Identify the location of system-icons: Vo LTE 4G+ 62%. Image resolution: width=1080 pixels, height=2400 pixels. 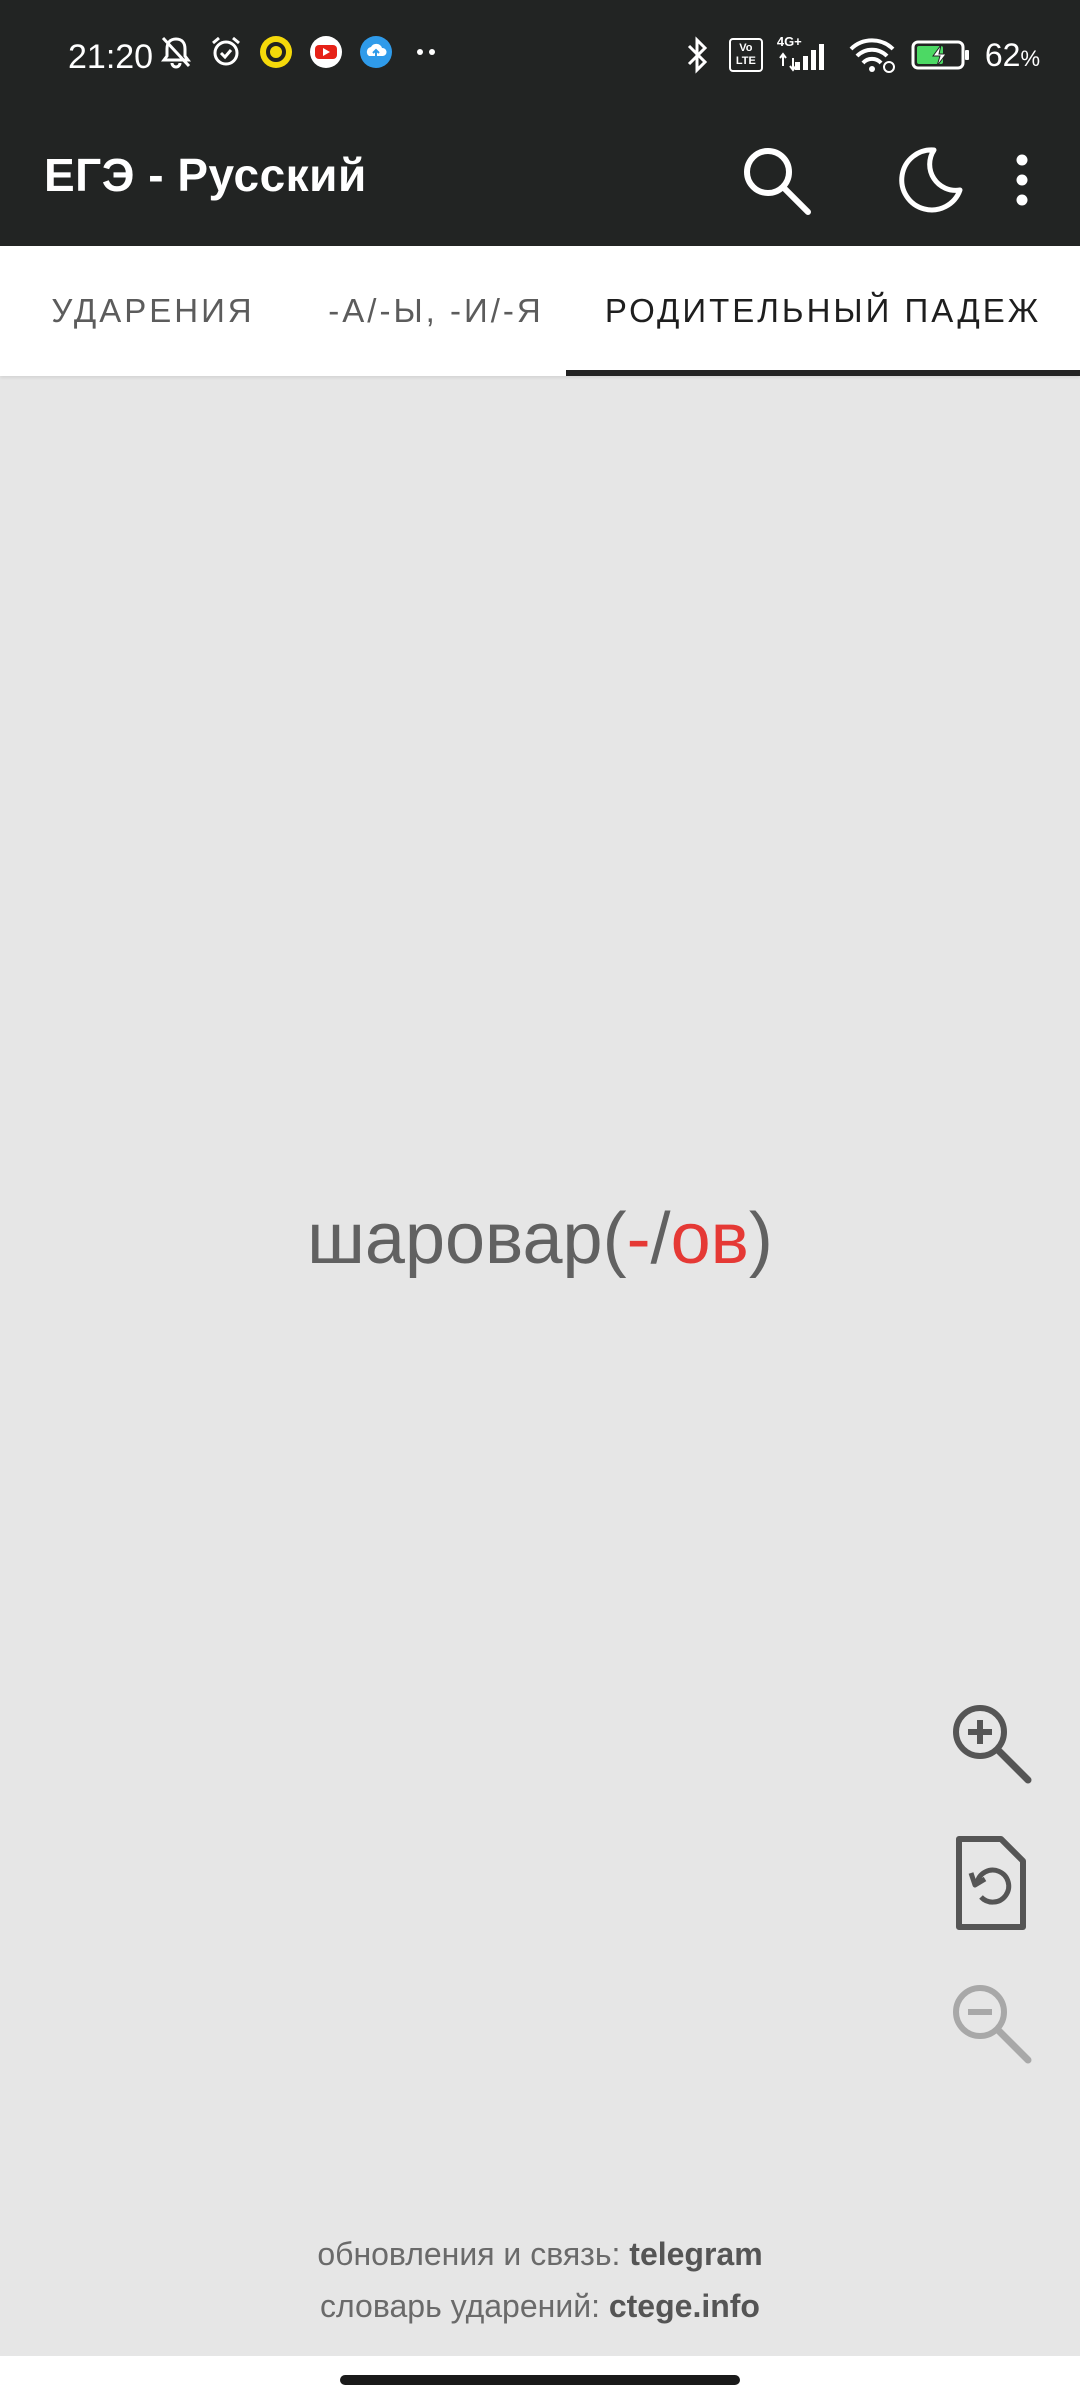
(859, 54).